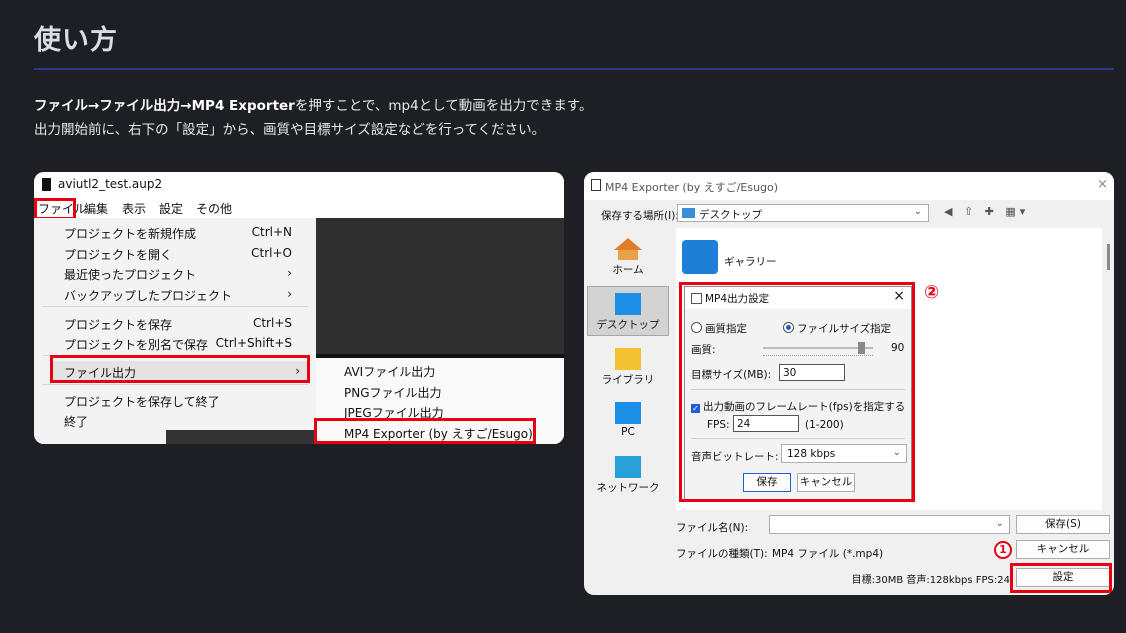 This screenshot has width=1126, height=633. I want to click on submenu-item-png: PNGファイル出力, so click(393, 392).